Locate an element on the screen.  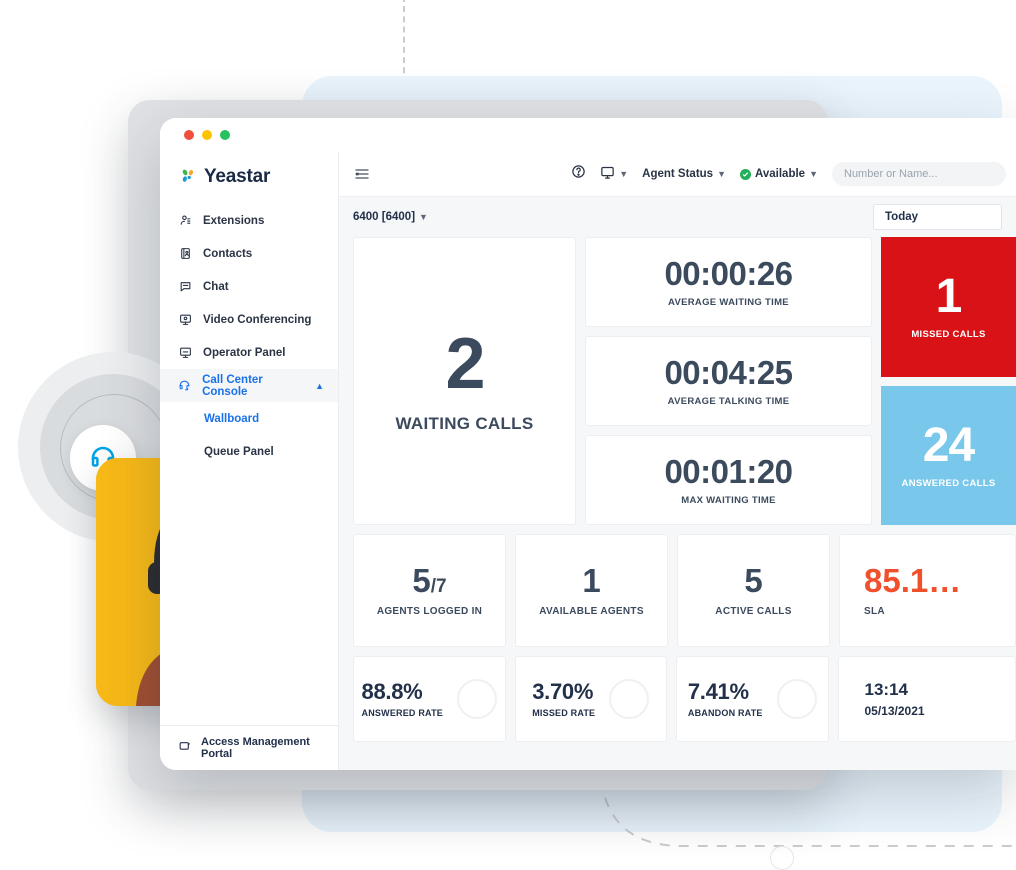
device-selector: ▼ is located at coordinates (614, 174).